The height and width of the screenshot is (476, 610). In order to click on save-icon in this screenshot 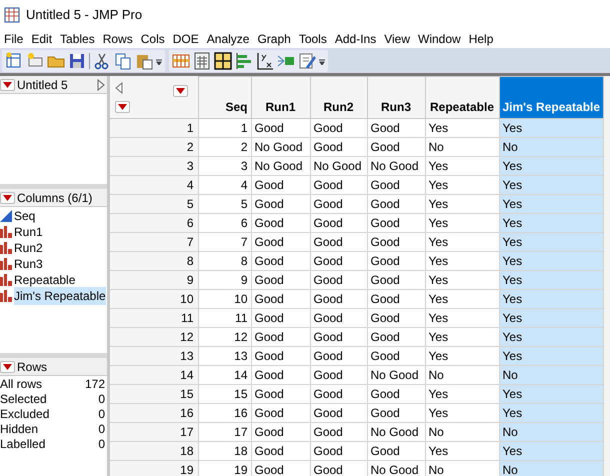, I will do `click(77, 61)`.